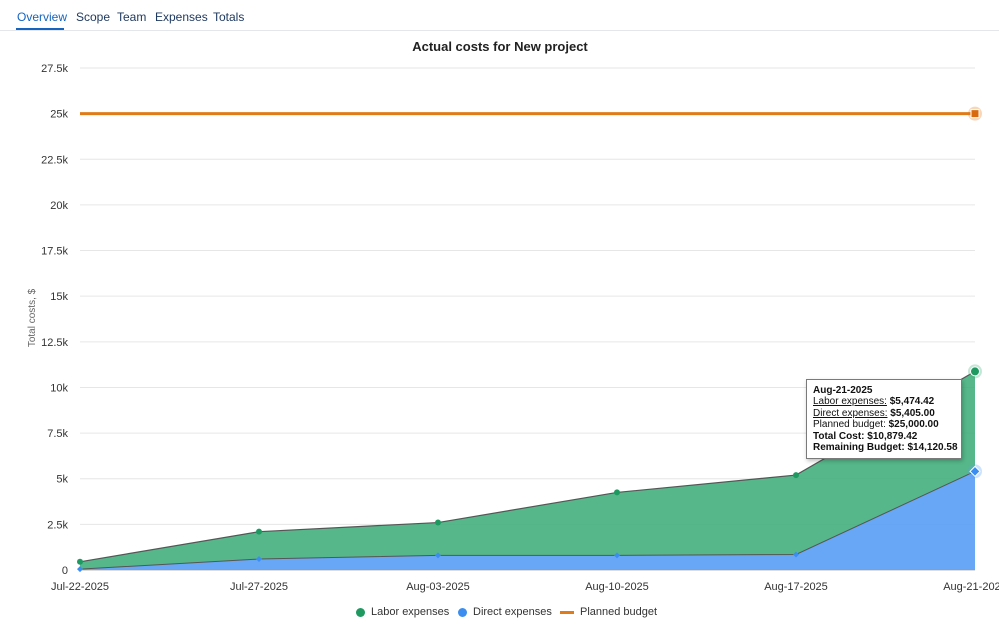 Image resolution: width=999 pixels, height=626 pixels. I want to click on tooltip-total-value: $10,879.42, so click(892, 436).